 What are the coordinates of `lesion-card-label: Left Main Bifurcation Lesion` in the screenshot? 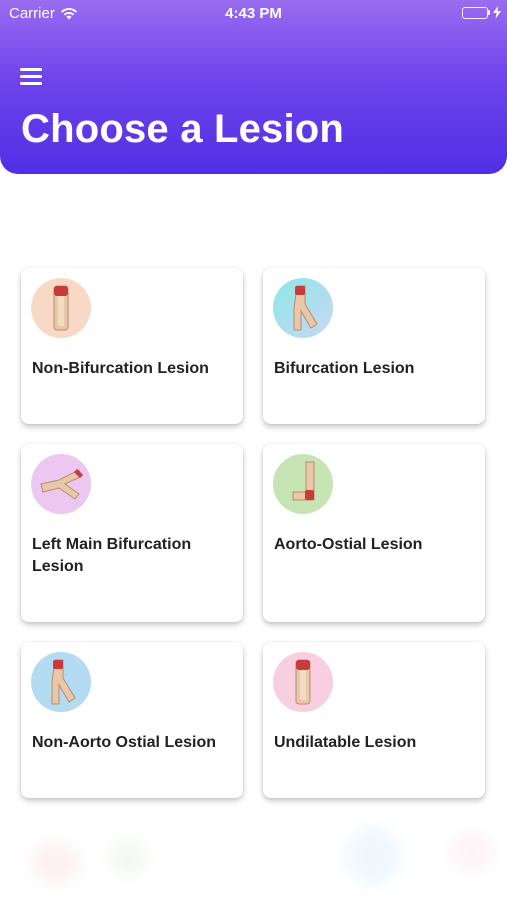 It's located at (112, 555).